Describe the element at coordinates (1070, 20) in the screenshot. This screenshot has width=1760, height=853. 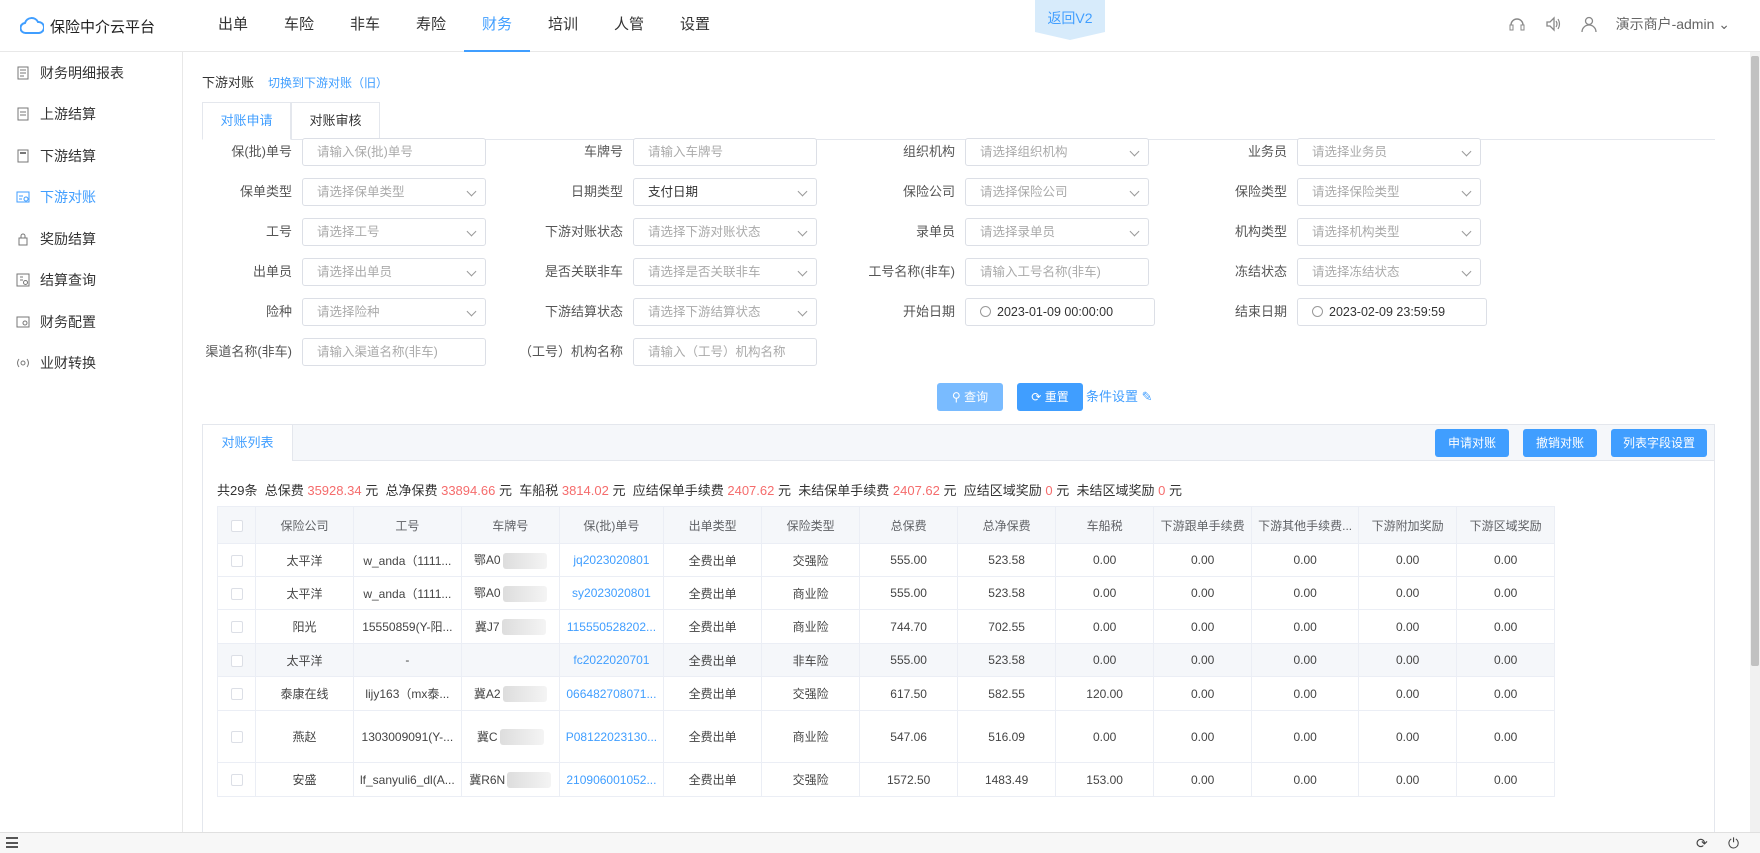
I see `back-v2-button: 返回V2` at that location.